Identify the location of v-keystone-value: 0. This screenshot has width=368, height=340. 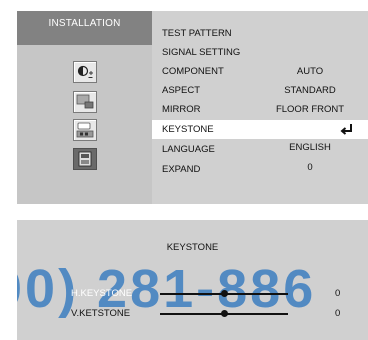
(338, 313).